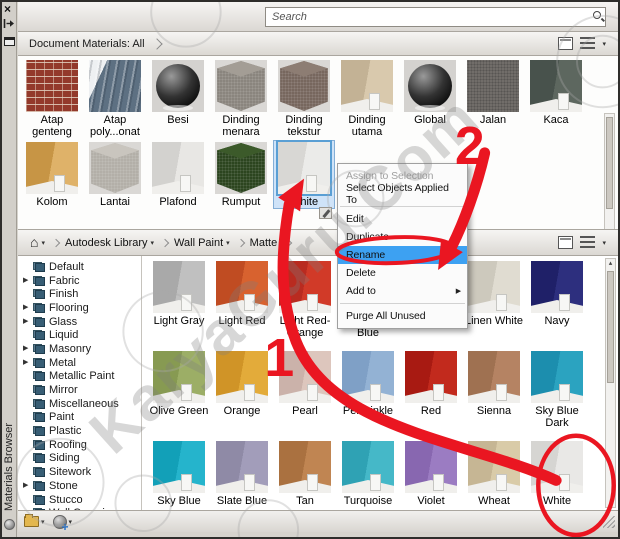  Describe the element at coordinates (115, 174) in the screenshot. I see `material-tile: Lantai` at that location.